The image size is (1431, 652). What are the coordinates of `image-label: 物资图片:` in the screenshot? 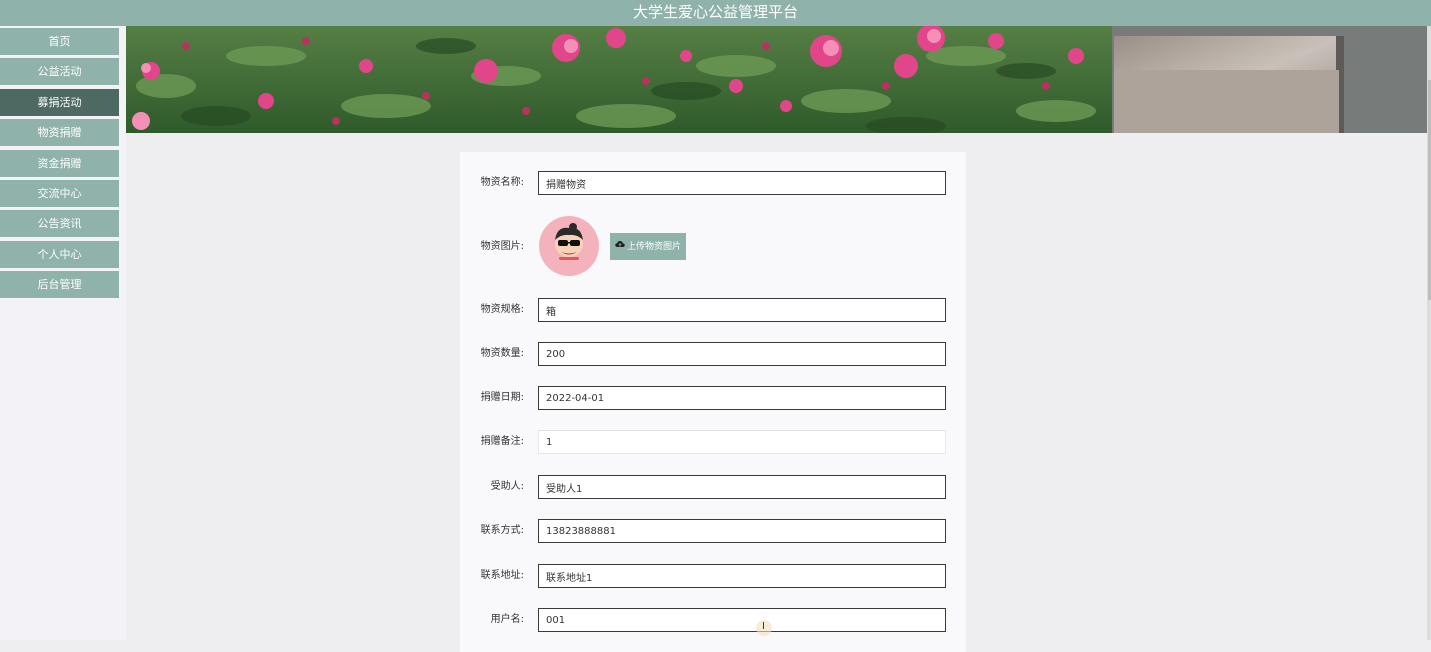 It's located at (502, 246).